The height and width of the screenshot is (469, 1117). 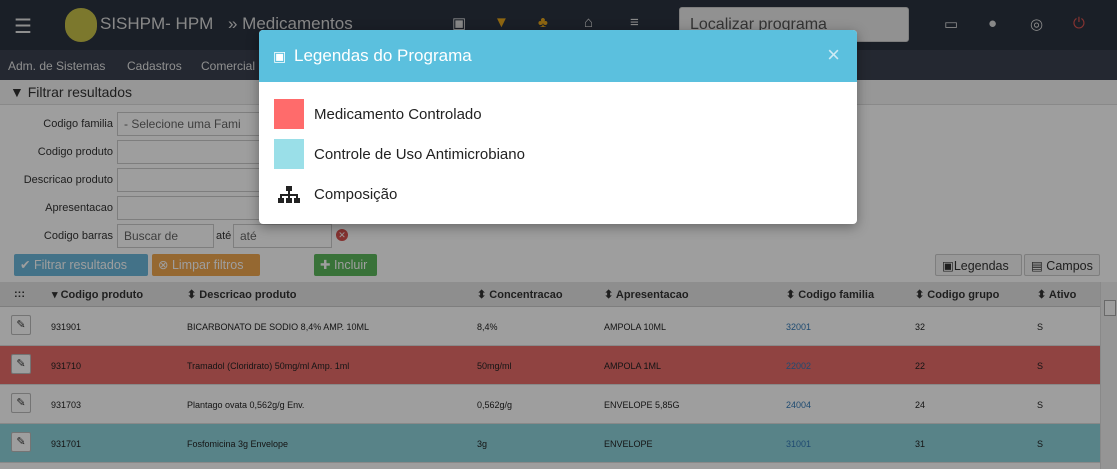 I want to click on legend-label: Controle de Uso Antimicrobiano, so click(x=419, y=154).